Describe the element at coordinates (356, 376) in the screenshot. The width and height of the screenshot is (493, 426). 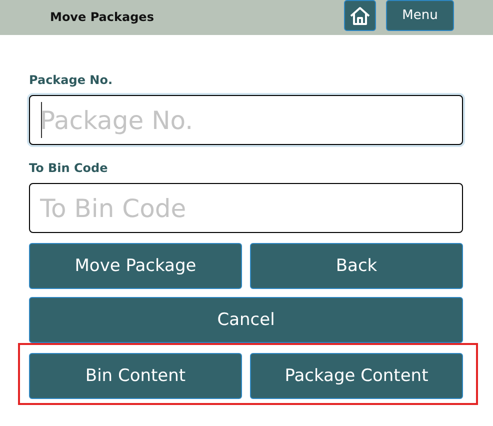
I see `action-button: Package Content` at that location.